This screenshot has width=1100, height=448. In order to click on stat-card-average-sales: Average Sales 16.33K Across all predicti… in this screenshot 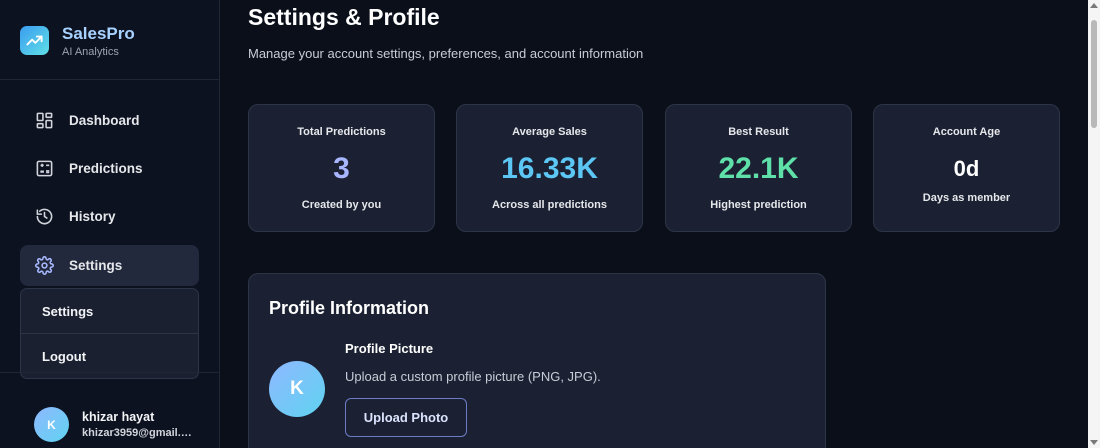, I will do `click(549, 168)`.